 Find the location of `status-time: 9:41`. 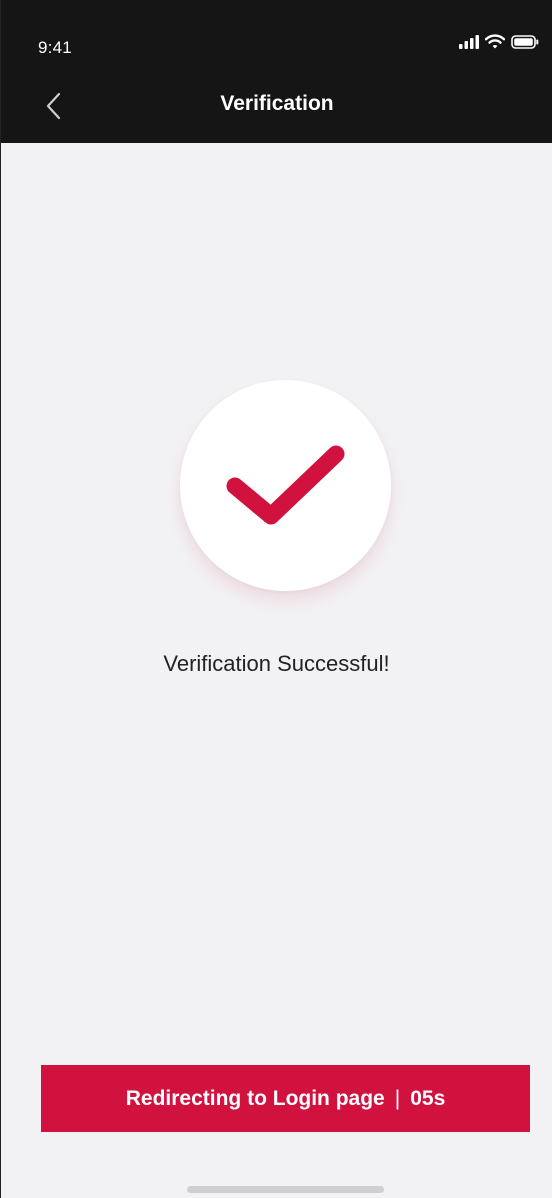

status-time: 9:41 is located at coordinates (55, 47).